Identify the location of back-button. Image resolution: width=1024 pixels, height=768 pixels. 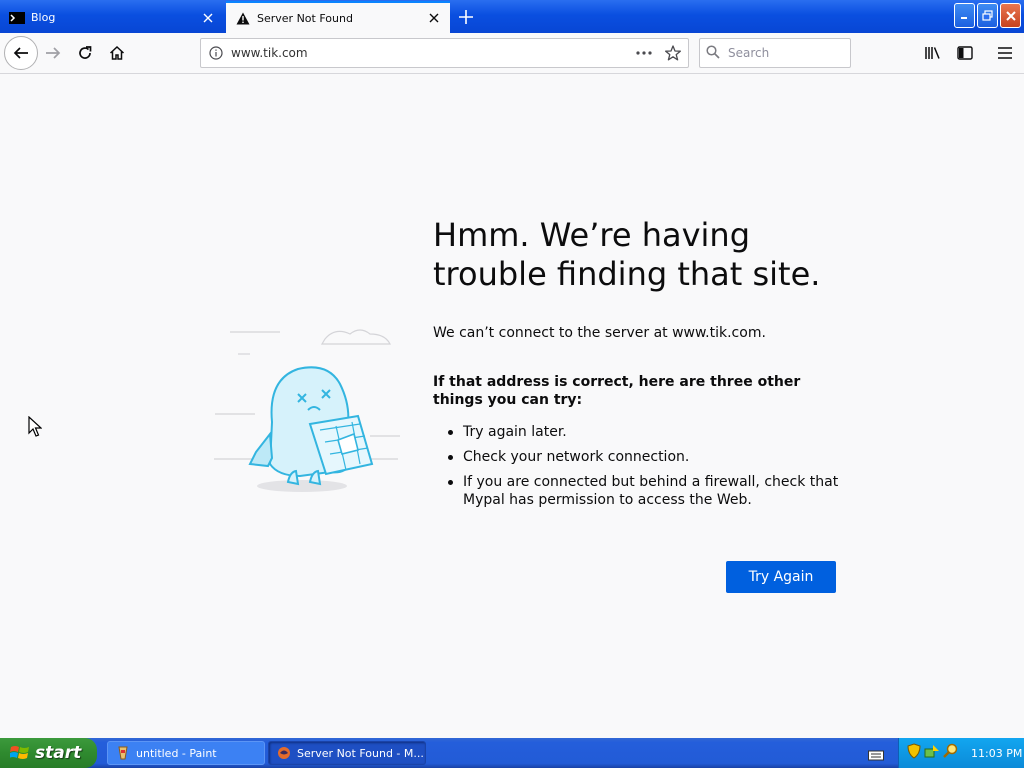
(21, 53).